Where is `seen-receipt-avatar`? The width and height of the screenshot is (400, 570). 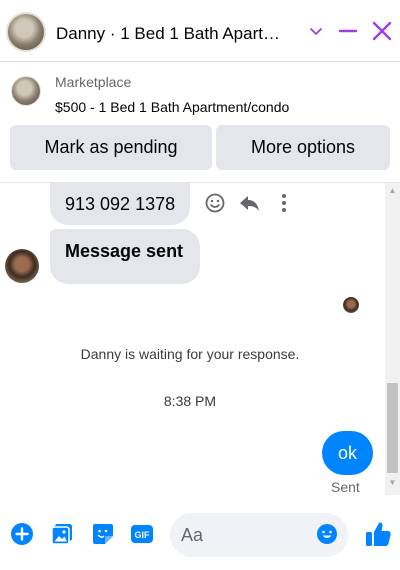 seen-receipt-avatar is located at coordinates (351, 305).